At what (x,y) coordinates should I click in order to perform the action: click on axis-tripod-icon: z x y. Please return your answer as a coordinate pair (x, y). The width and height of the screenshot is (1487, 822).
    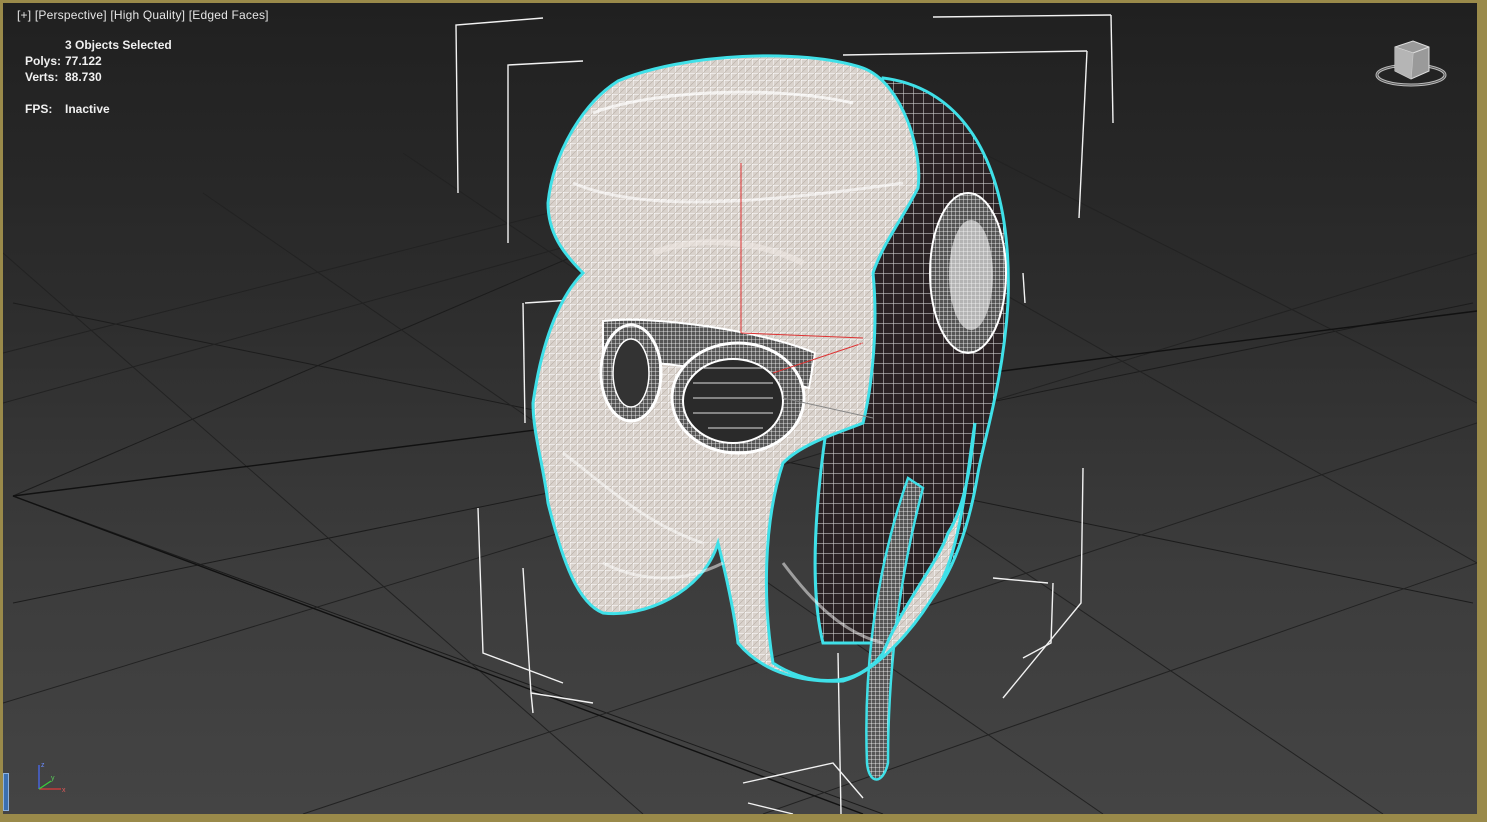
    Looking at the image, I should click on (52, 778).